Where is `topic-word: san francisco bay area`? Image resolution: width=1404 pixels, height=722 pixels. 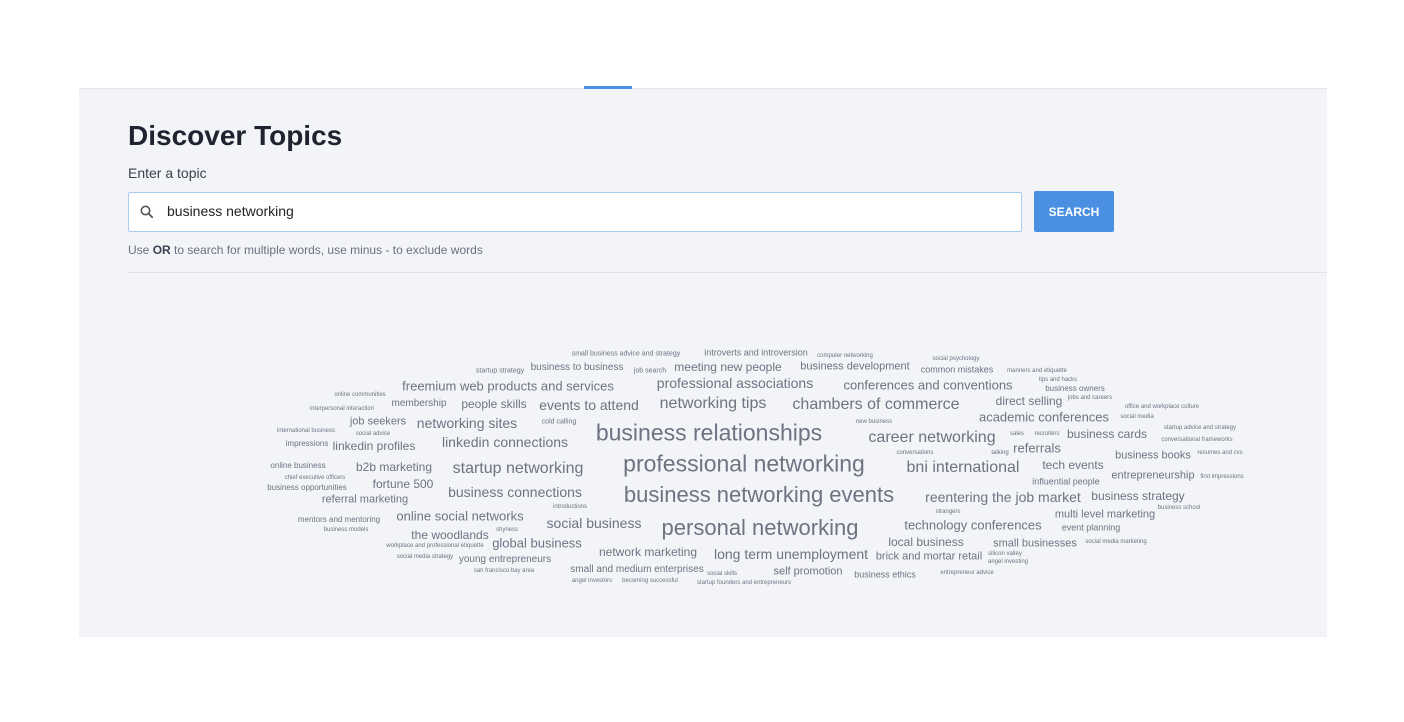
topic-word: san francisco bay area is located at coordinates (504, 571).